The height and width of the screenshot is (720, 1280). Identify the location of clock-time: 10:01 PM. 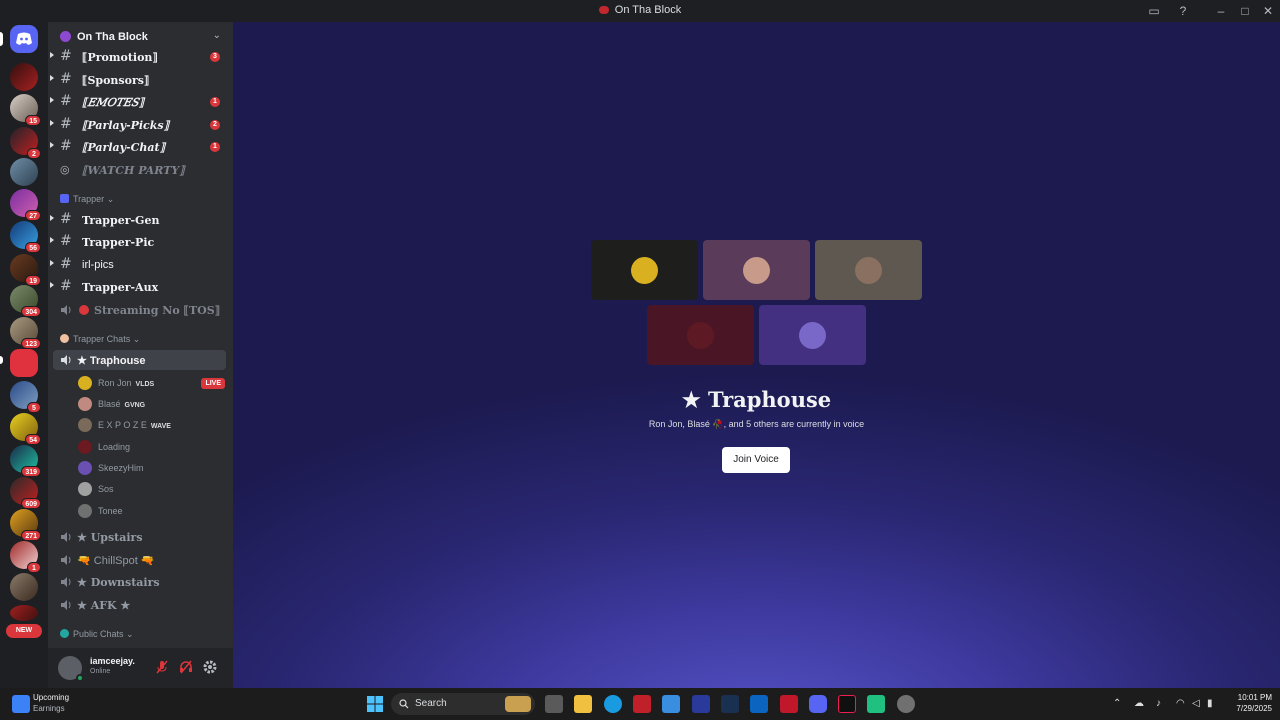
(1244, 697).